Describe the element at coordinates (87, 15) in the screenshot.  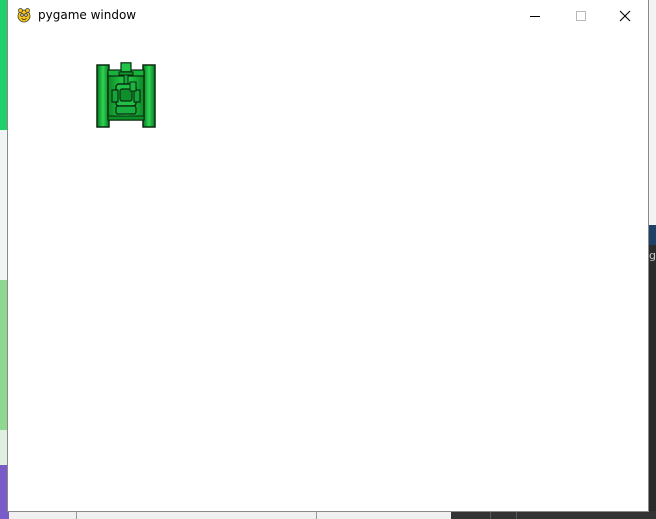
I see `window-title: pygame window` at that location.